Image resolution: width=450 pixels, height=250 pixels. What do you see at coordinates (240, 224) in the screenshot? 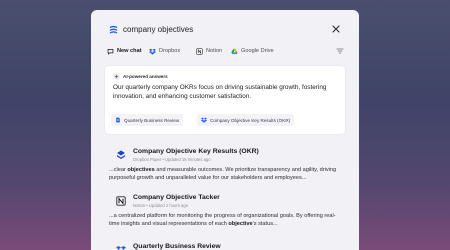
I see `snippet-highlight: objective` at bounding box center [240, 224].